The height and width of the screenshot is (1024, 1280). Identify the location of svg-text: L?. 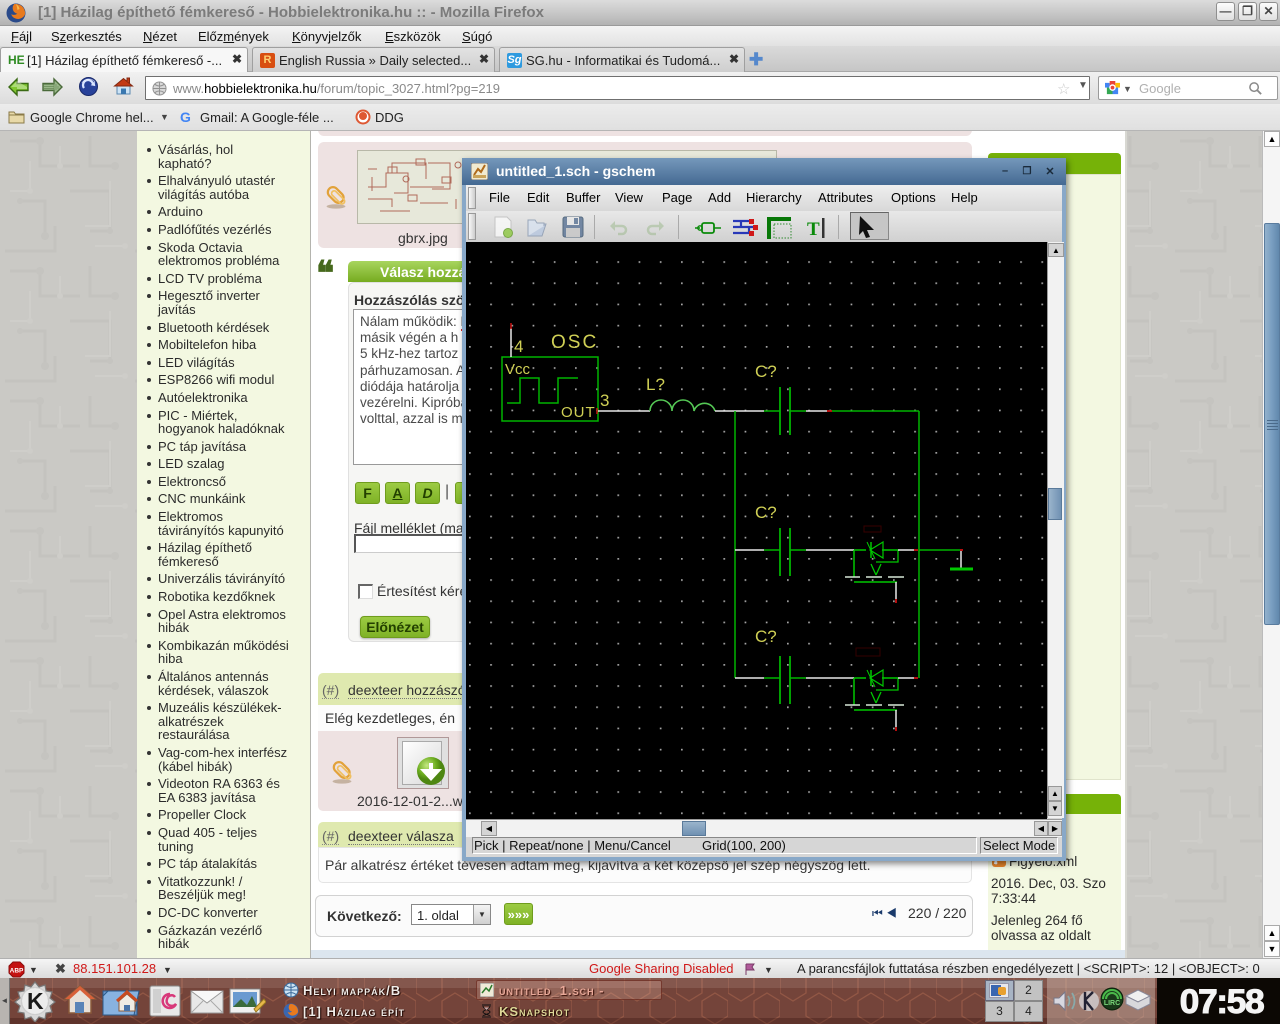
(655, 384).